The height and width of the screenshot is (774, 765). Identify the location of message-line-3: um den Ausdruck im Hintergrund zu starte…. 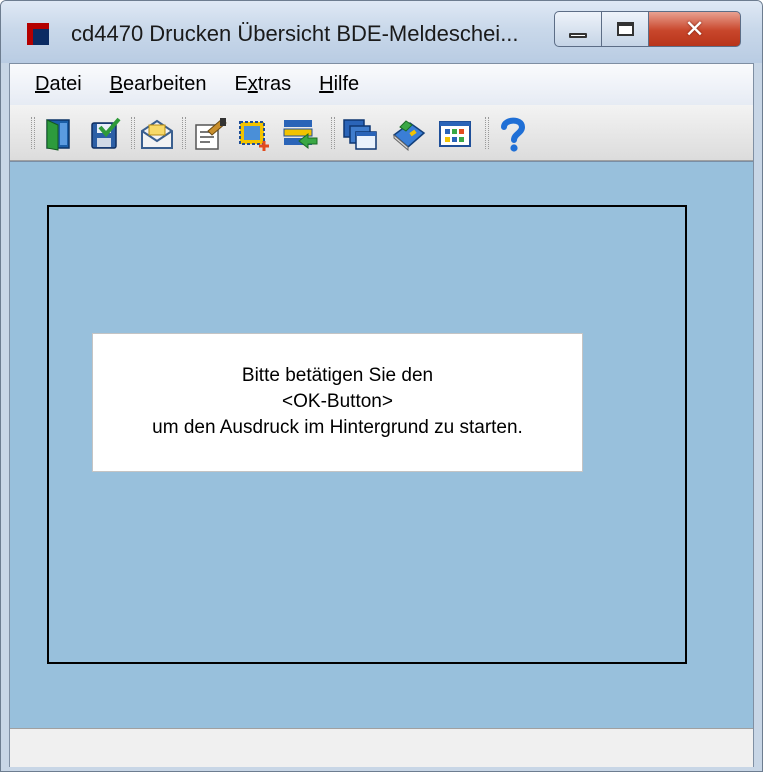
(337, 427).